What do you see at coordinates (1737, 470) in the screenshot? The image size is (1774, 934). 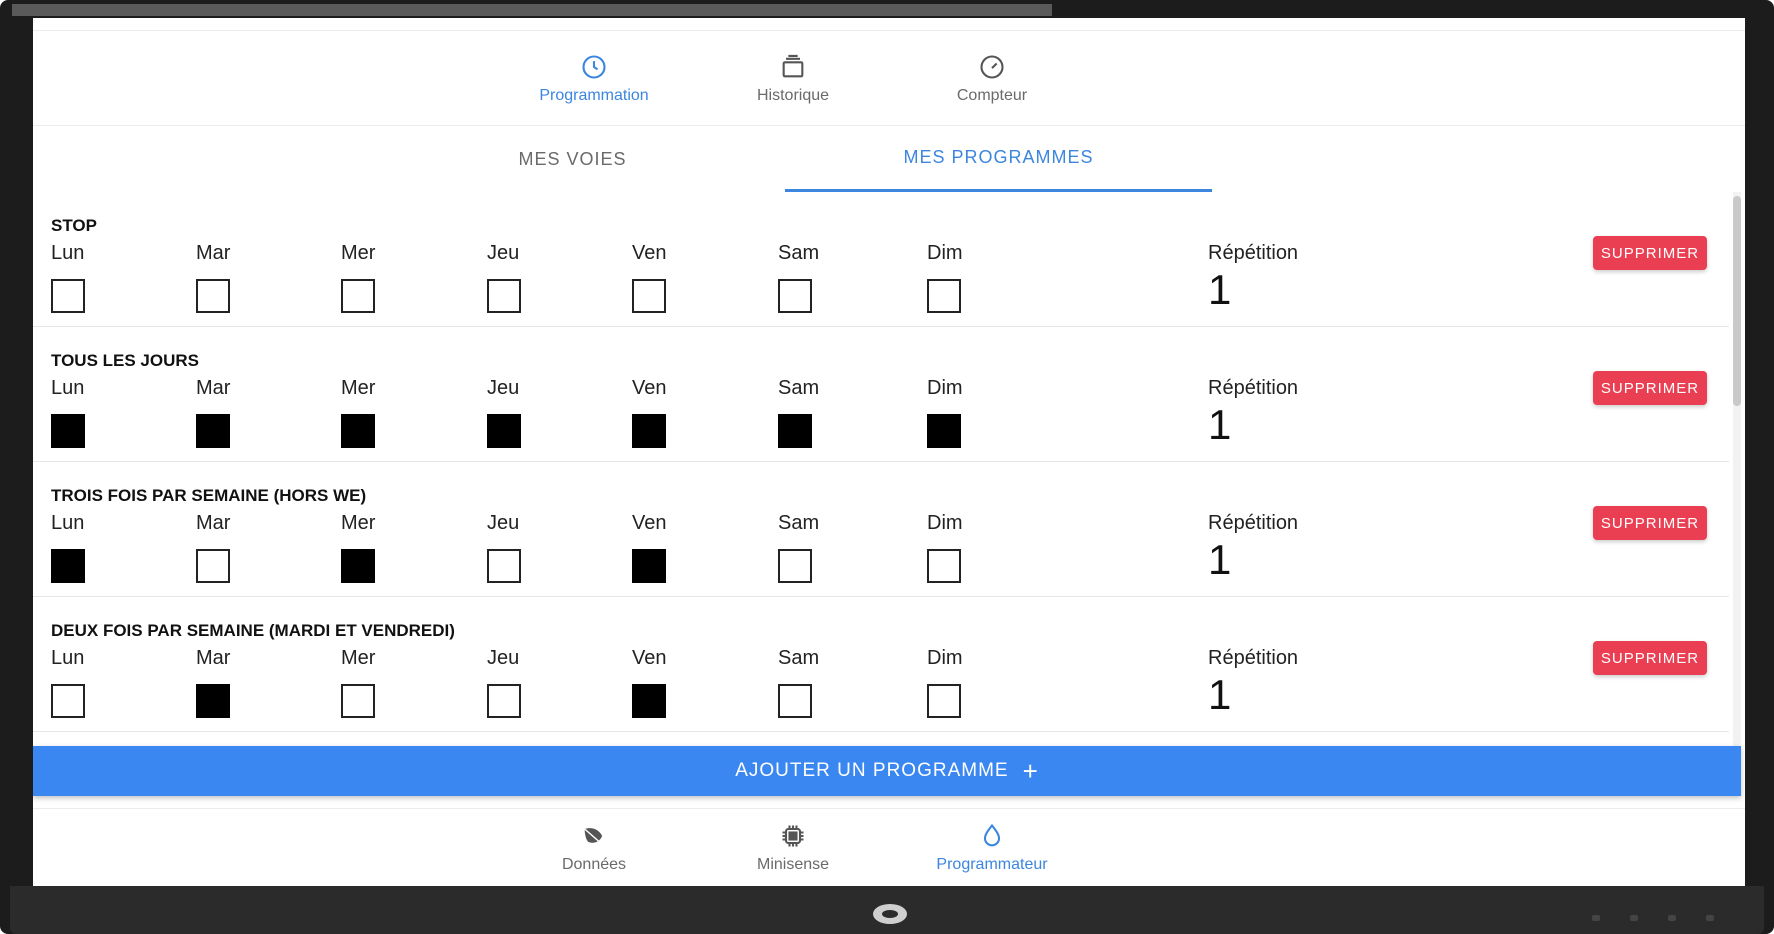 I see `programs-scrollbar` at bounding box center [1737, 470].